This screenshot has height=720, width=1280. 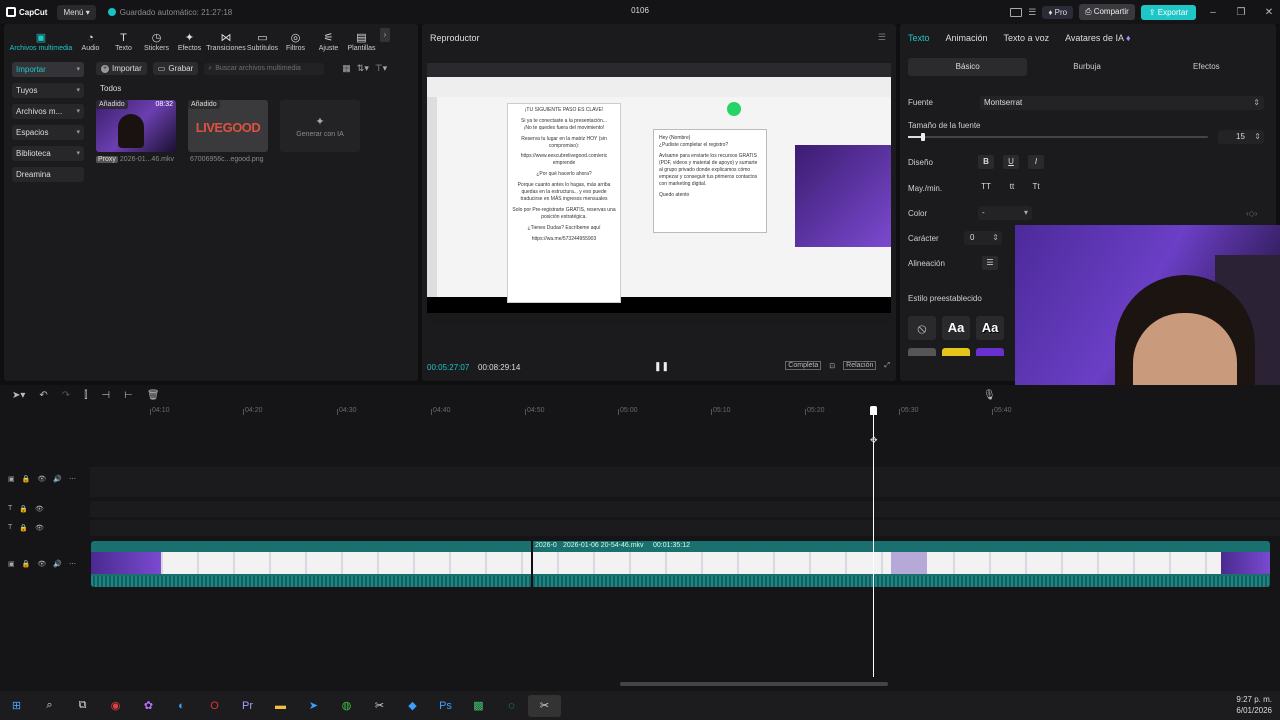 What do you see at coordinates (1097, 38) in the screenshot?
I see `tab-ai-avatars: Avatares de IA ♦` at bounding box center [1097, 38].